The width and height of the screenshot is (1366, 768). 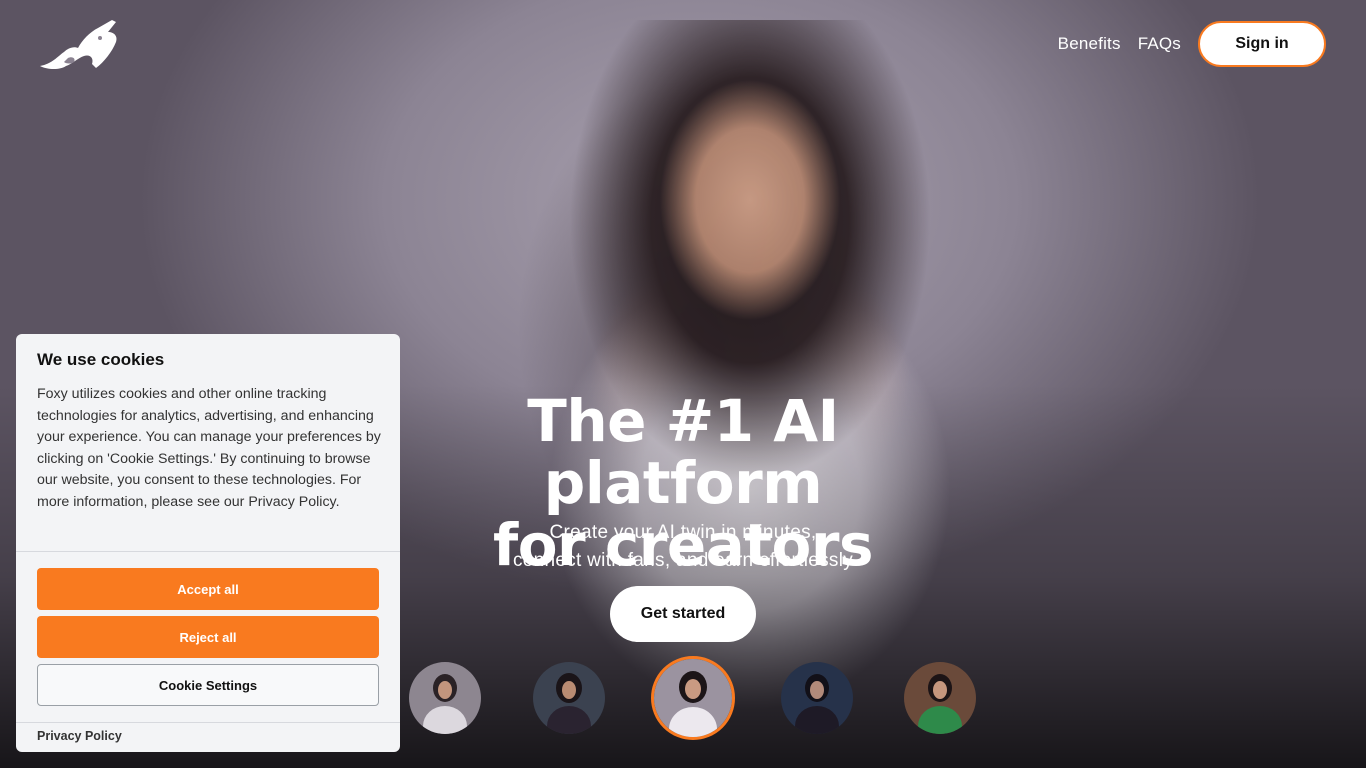 What do you see at coordinates (208, 589) in the screenshot?
I see `accept-all-button: Accept all` at bounding box center [208, 589].